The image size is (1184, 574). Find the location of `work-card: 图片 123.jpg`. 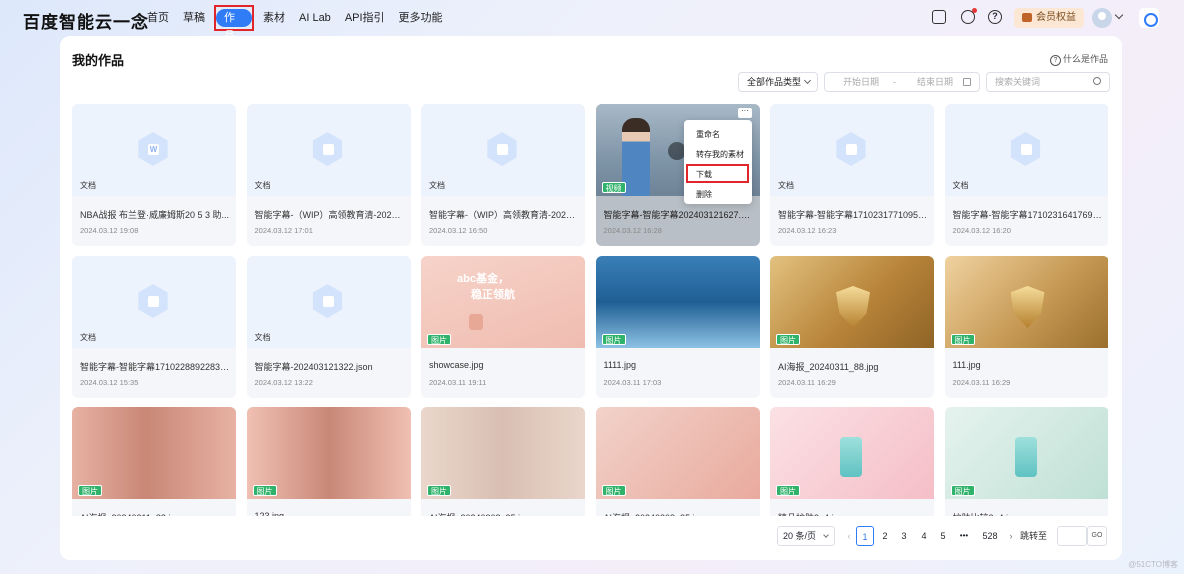

work-card: 图片 123.jpg is located at coordinates (328, 461).